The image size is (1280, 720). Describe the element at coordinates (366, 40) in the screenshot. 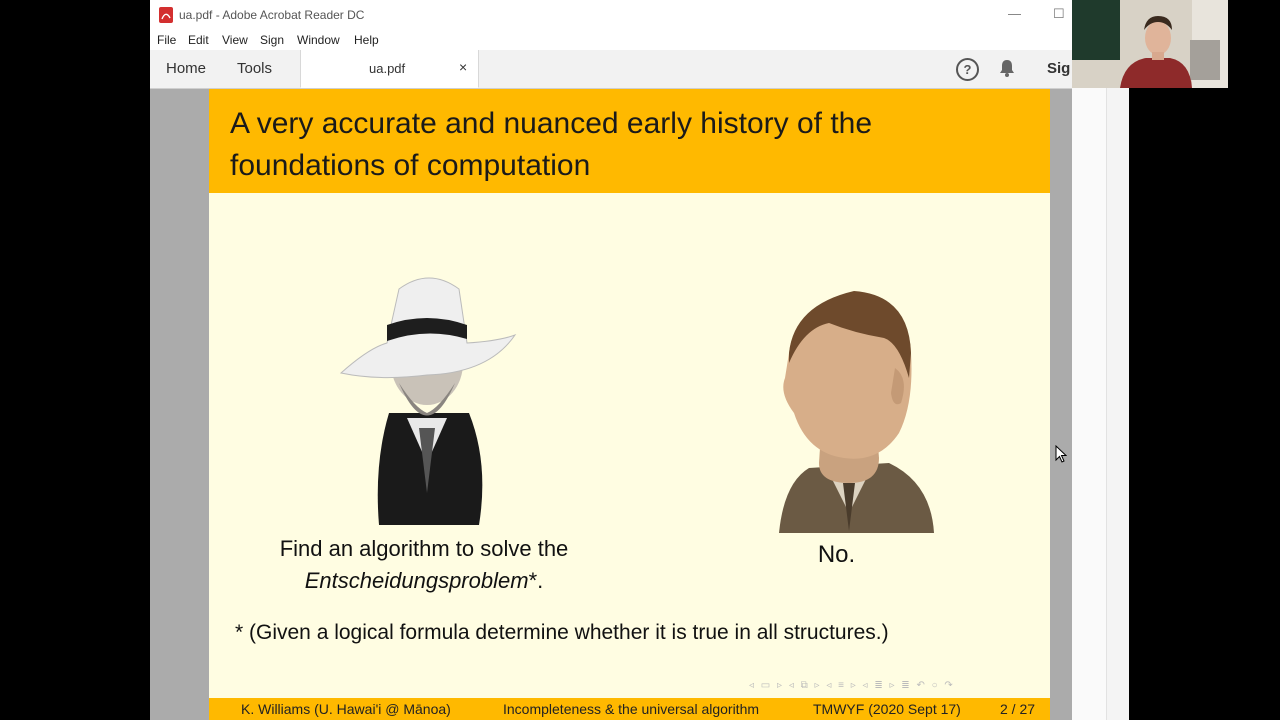

I see `menu-help: Help` at that location.